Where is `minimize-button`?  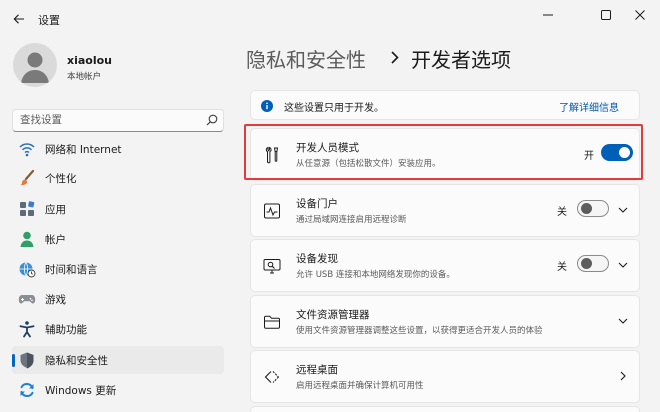
minimize-button is located at coordinates (548, 15).